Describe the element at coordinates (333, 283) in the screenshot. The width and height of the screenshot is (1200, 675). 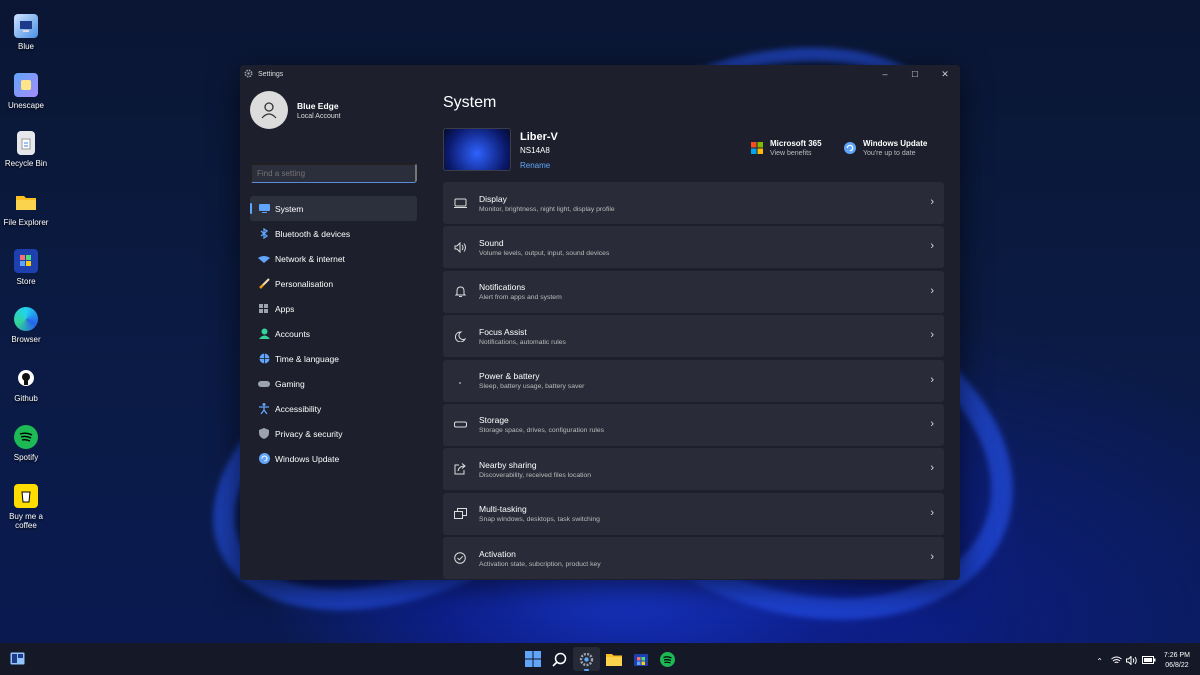
I see `sidebar-item-personalisation: Personalisation` at that location.